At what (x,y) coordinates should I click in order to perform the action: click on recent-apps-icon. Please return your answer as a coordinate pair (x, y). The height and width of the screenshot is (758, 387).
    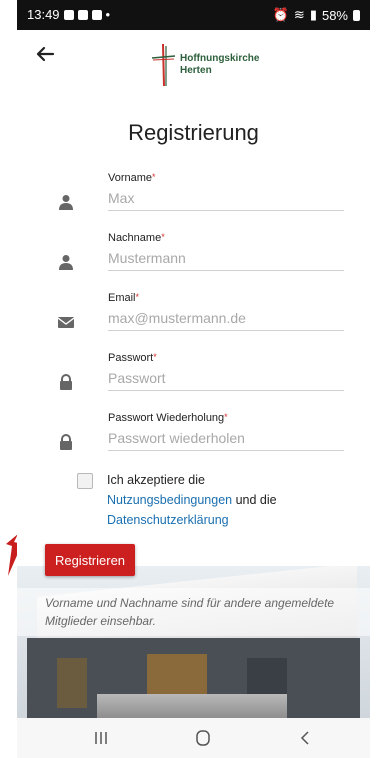
    Looking at the image, I should click on (101, 738).